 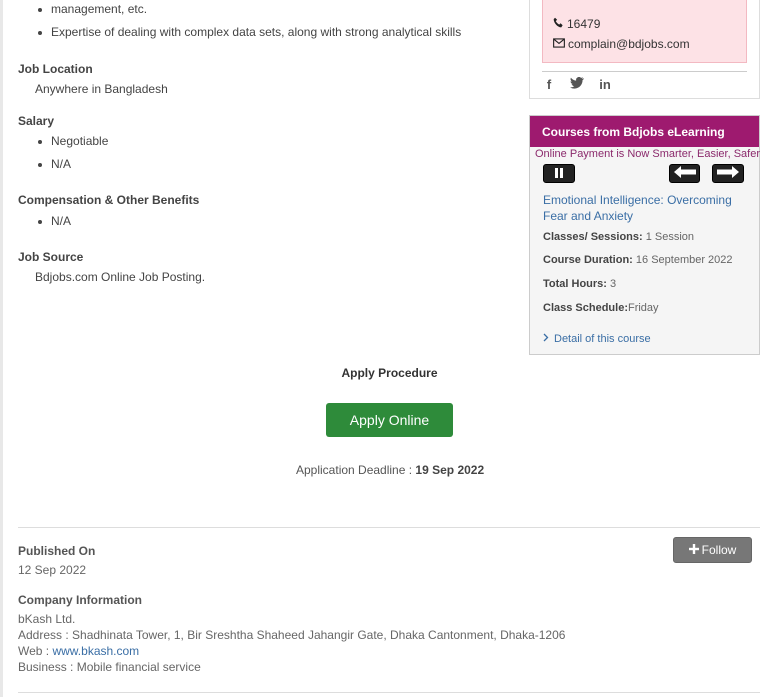 I want to click on follow-label: Follow, so click(x=719, y=550).